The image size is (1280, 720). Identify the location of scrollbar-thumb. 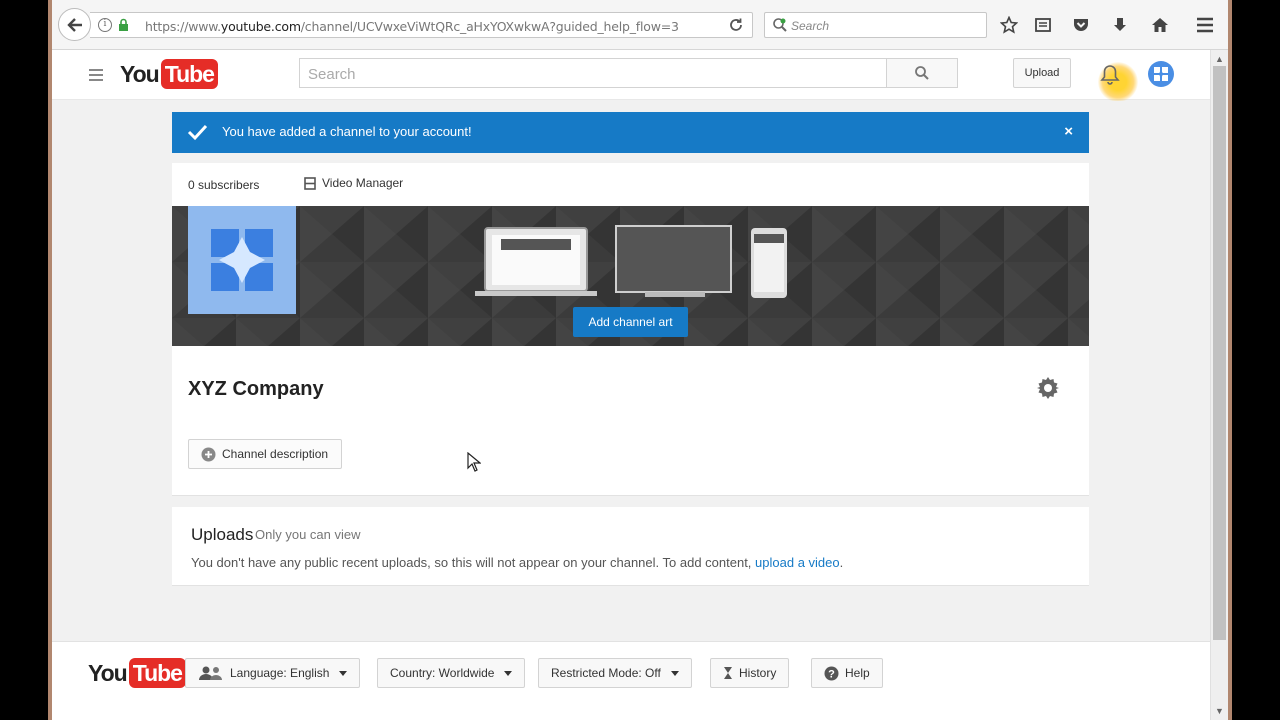
(1219, 353).